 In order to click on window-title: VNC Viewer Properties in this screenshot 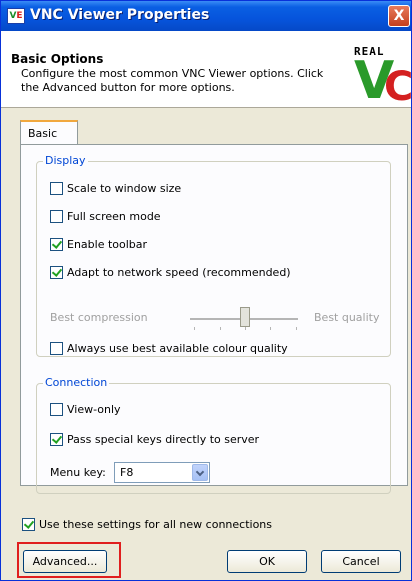, I will do `click(120, 15)`.